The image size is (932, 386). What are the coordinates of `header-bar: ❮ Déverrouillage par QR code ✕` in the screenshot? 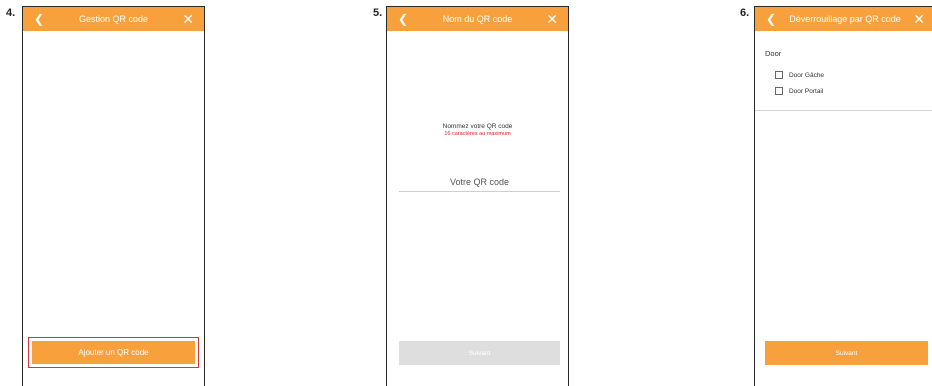 It's located at (843, 19).